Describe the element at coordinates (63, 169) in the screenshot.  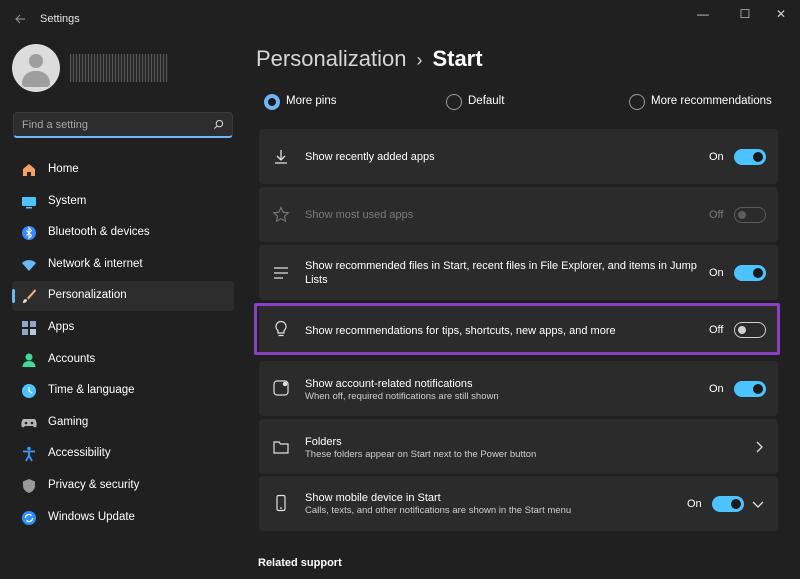
I see `sidebar-item-label: Home` at that location.